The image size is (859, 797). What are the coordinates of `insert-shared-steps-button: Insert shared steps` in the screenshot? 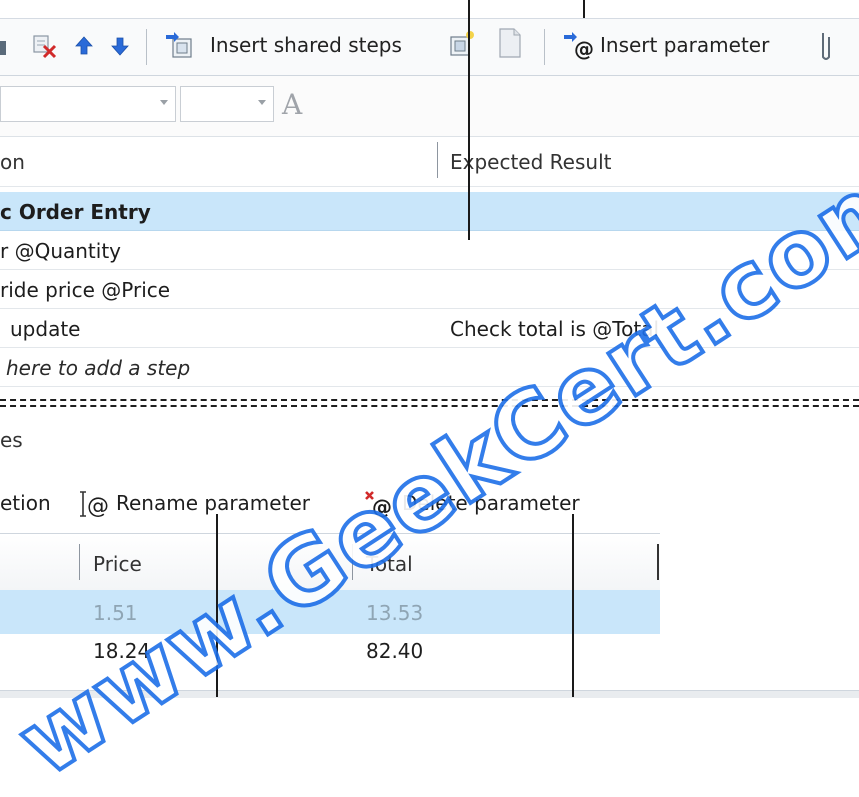 It's located at (295, 46).